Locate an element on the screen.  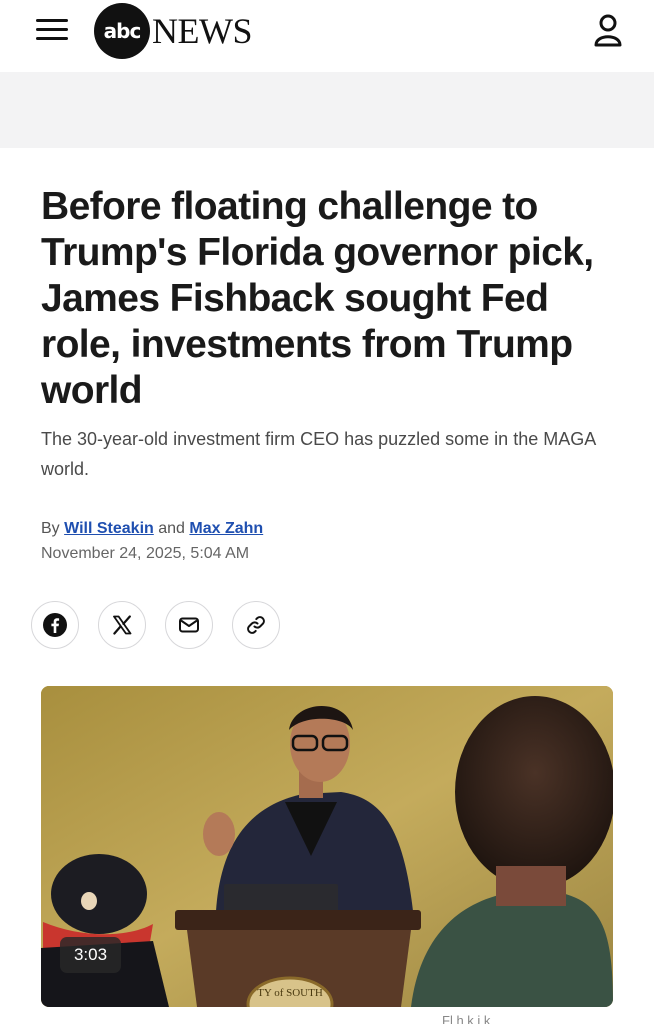
byline-prefix: By is located at coordinates (50, 528).